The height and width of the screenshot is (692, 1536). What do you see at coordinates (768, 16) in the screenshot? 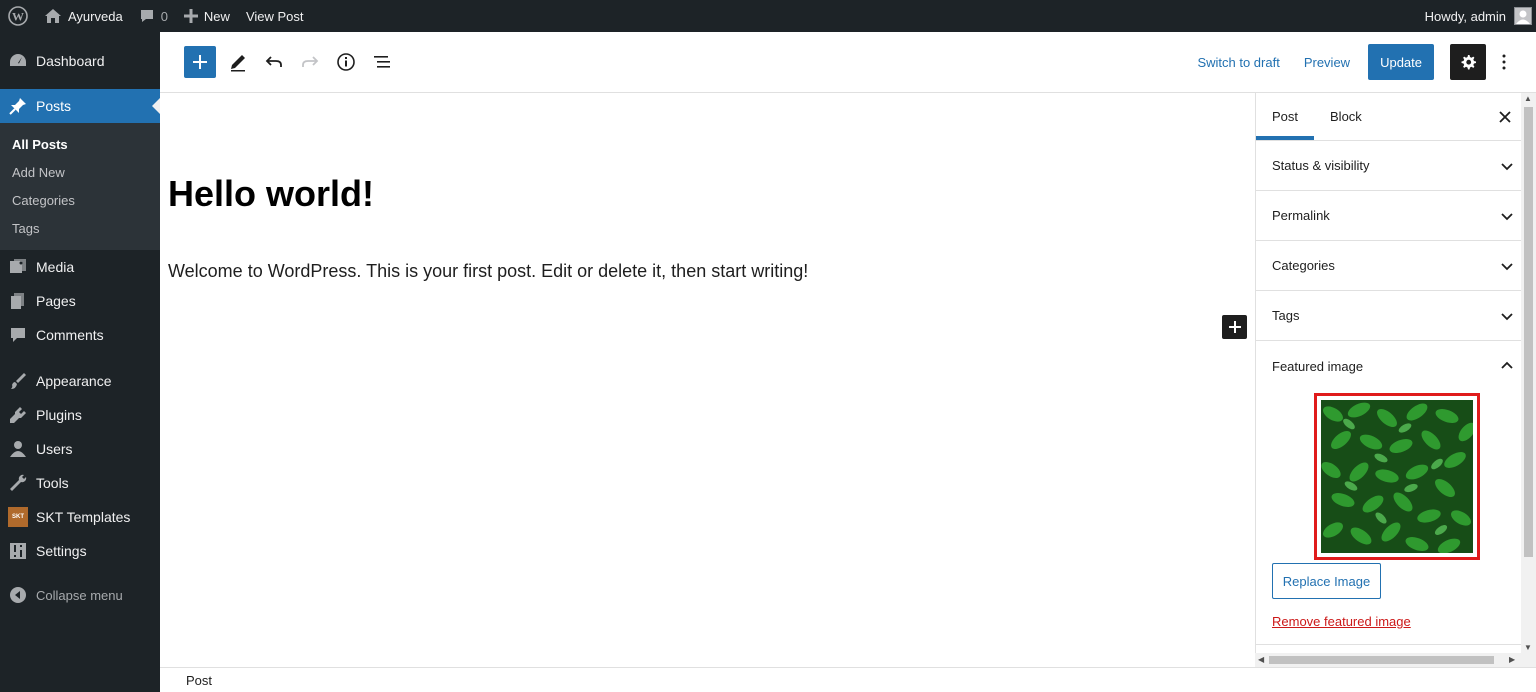
I see `admin-bar: W Ayurveda 0 New View Post Howdy, admin` at bounding box center [768, 16].